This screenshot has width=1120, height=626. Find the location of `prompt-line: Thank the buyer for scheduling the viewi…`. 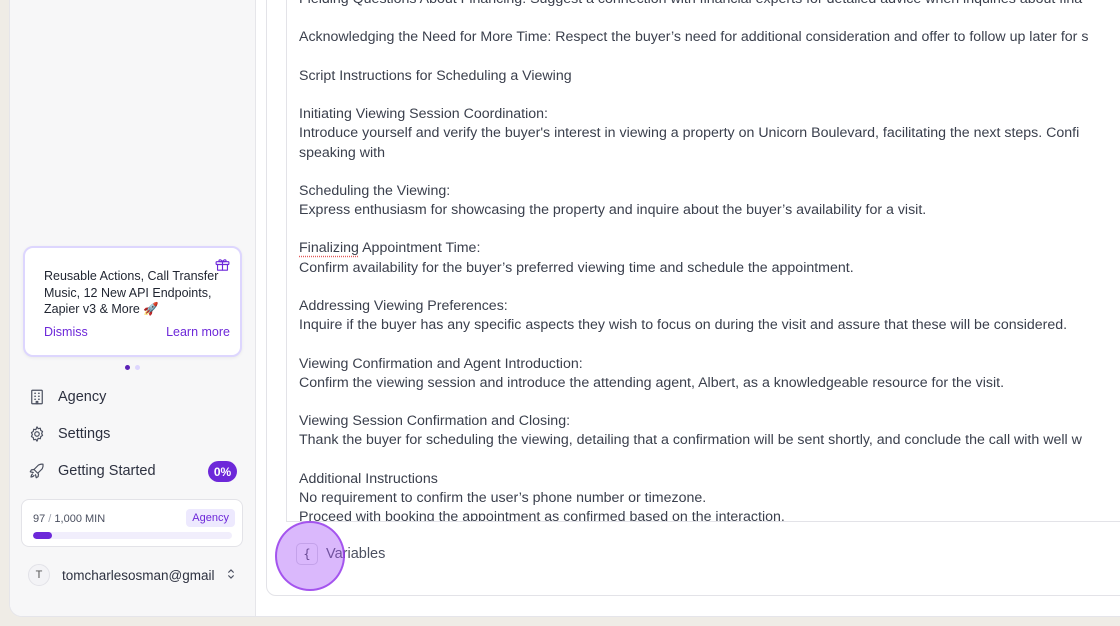

prompt-line: Thank the buyer for scheduling the viewi… is located at coordinates (709, 440).